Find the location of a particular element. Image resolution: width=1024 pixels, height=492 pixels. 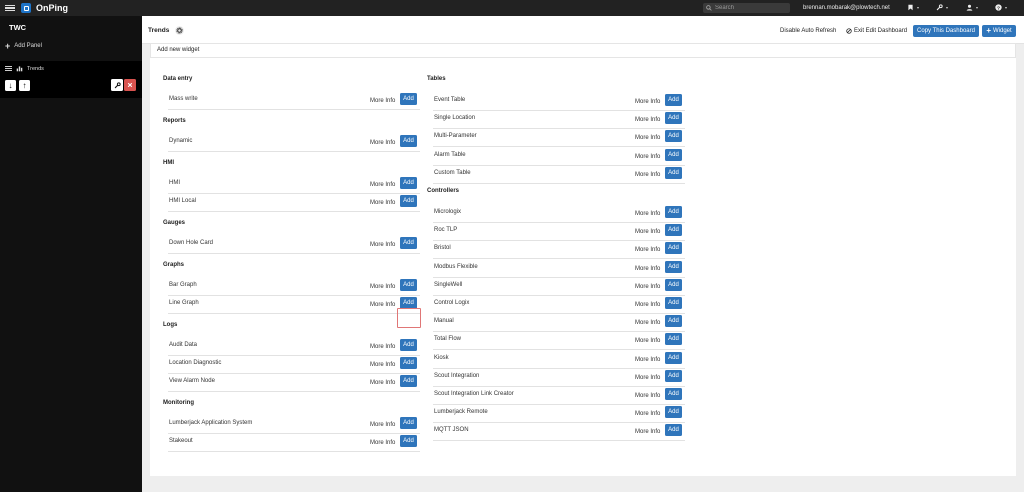

settings-button is located at coordinates (179, 30).